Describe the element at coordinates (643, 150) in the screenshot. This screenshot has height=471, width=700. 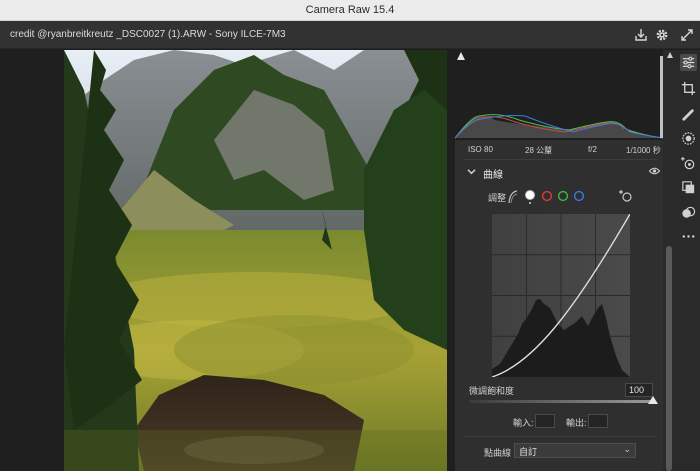
I see `exif-shutter: 1/1000 秒` at that location.